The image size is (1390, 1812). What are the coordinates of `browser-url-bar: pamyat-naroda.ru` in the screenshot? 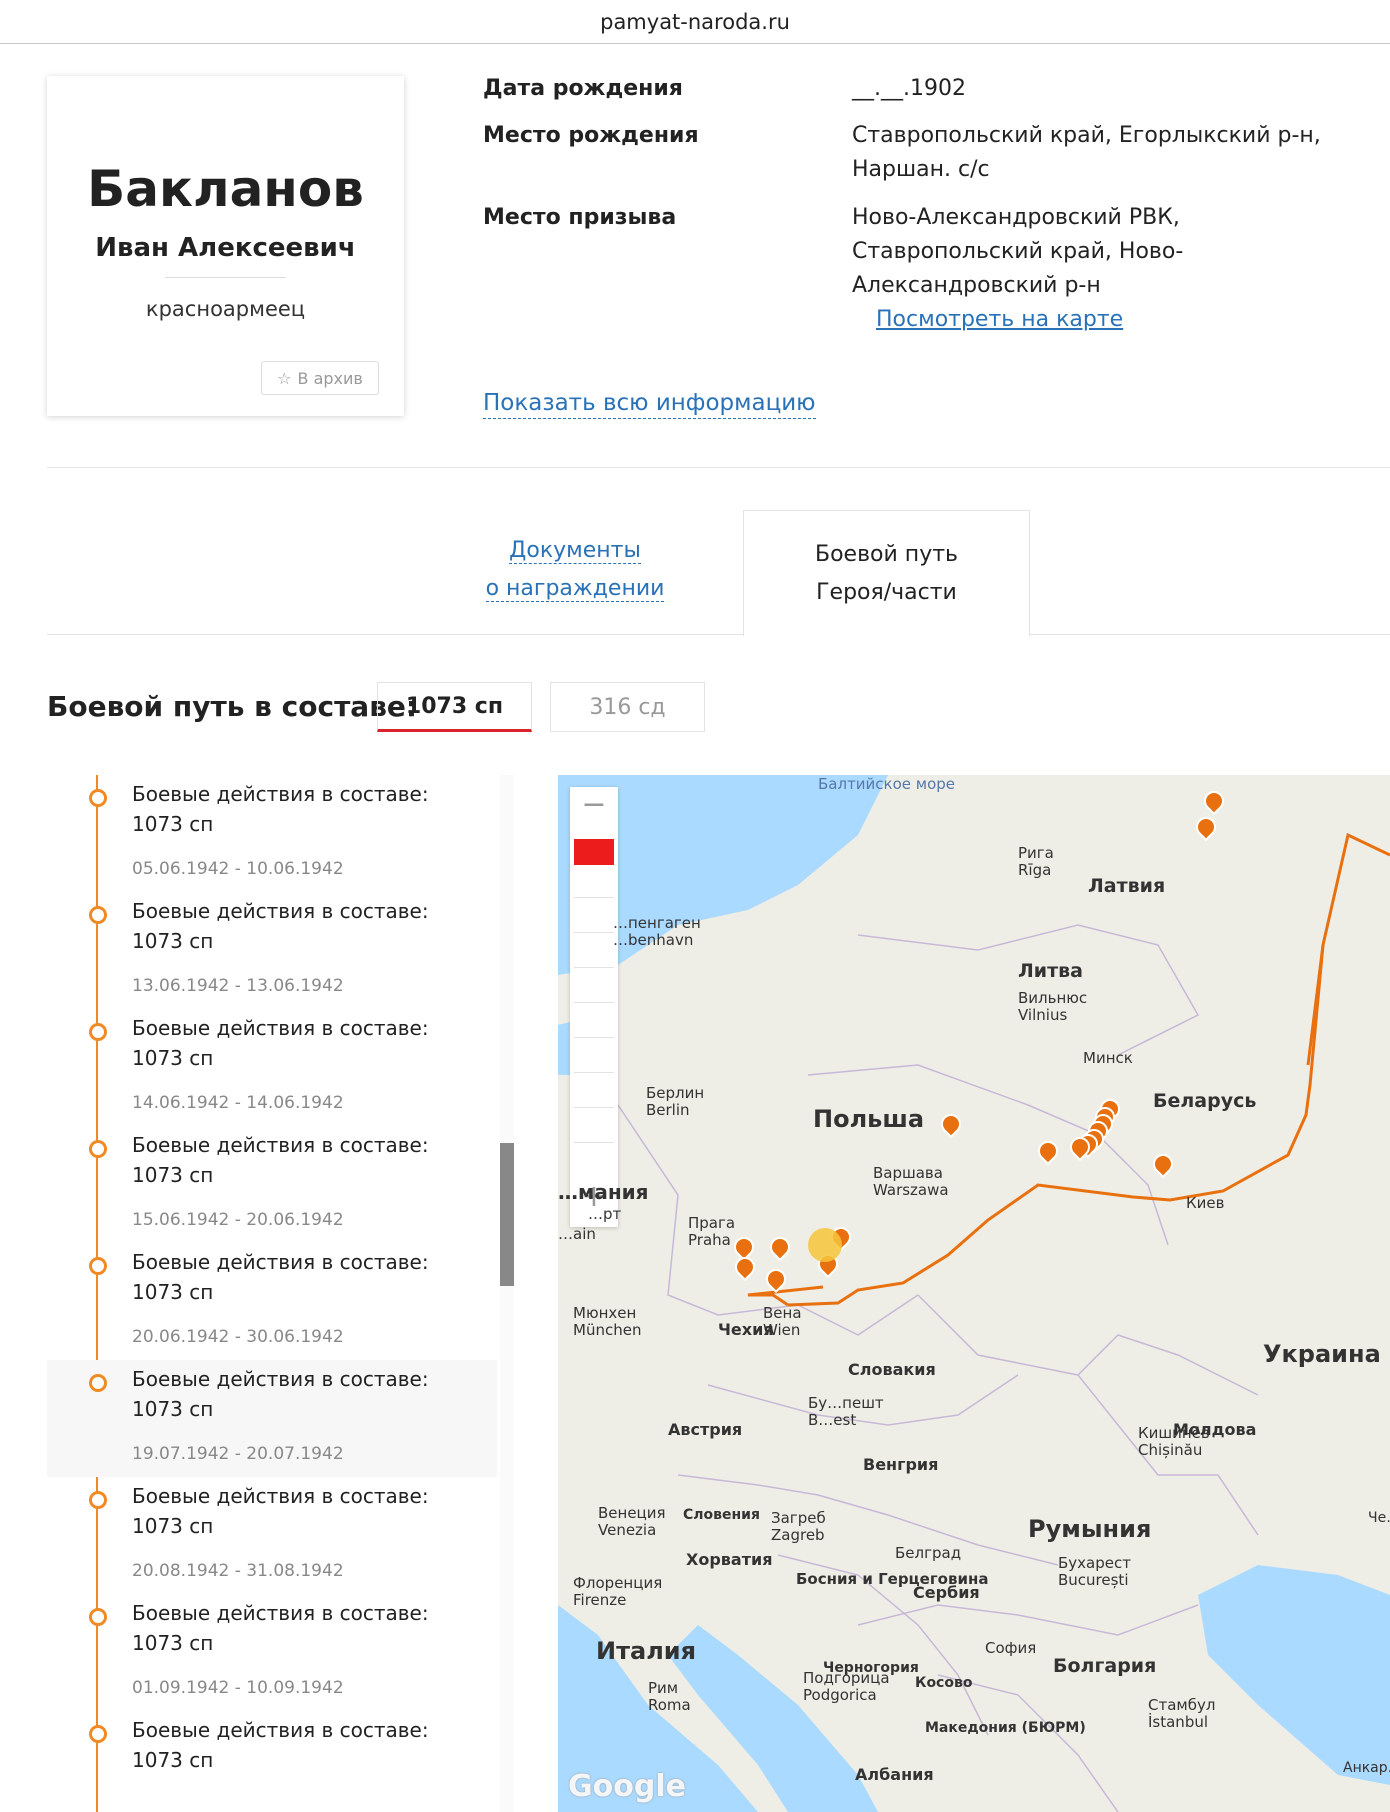 It's located at (695, 22).